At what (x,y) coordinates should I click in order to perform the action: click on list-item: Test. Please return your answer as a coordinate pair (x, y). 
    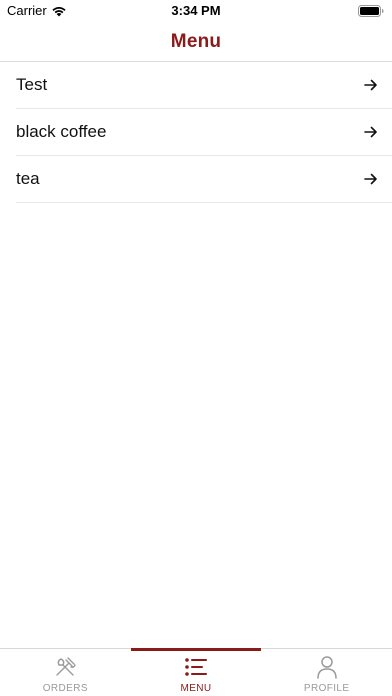
    Looking at the image, I should click on (204, 85).